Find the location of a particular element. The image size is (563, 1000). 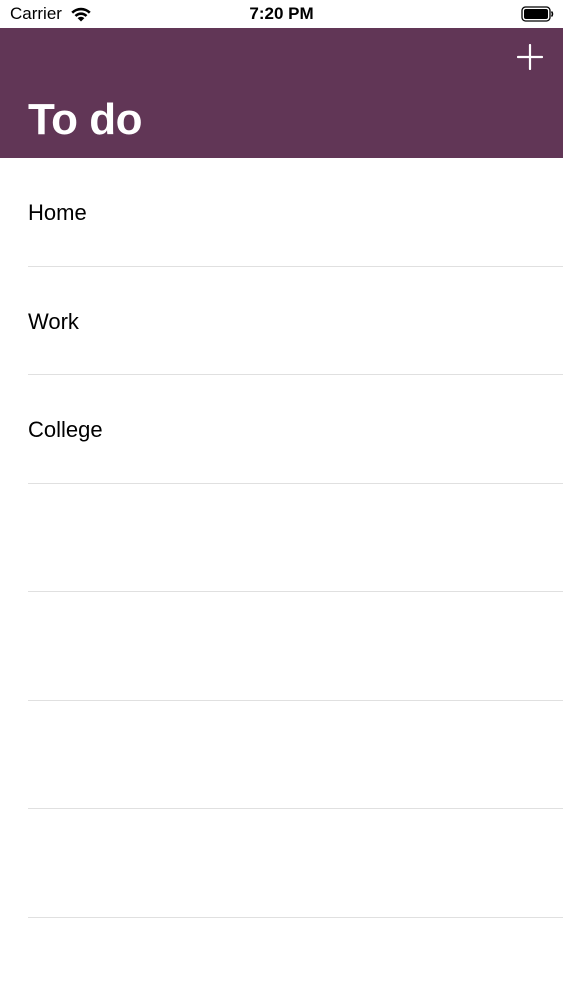

add-button is located at coordinates (530, 57).